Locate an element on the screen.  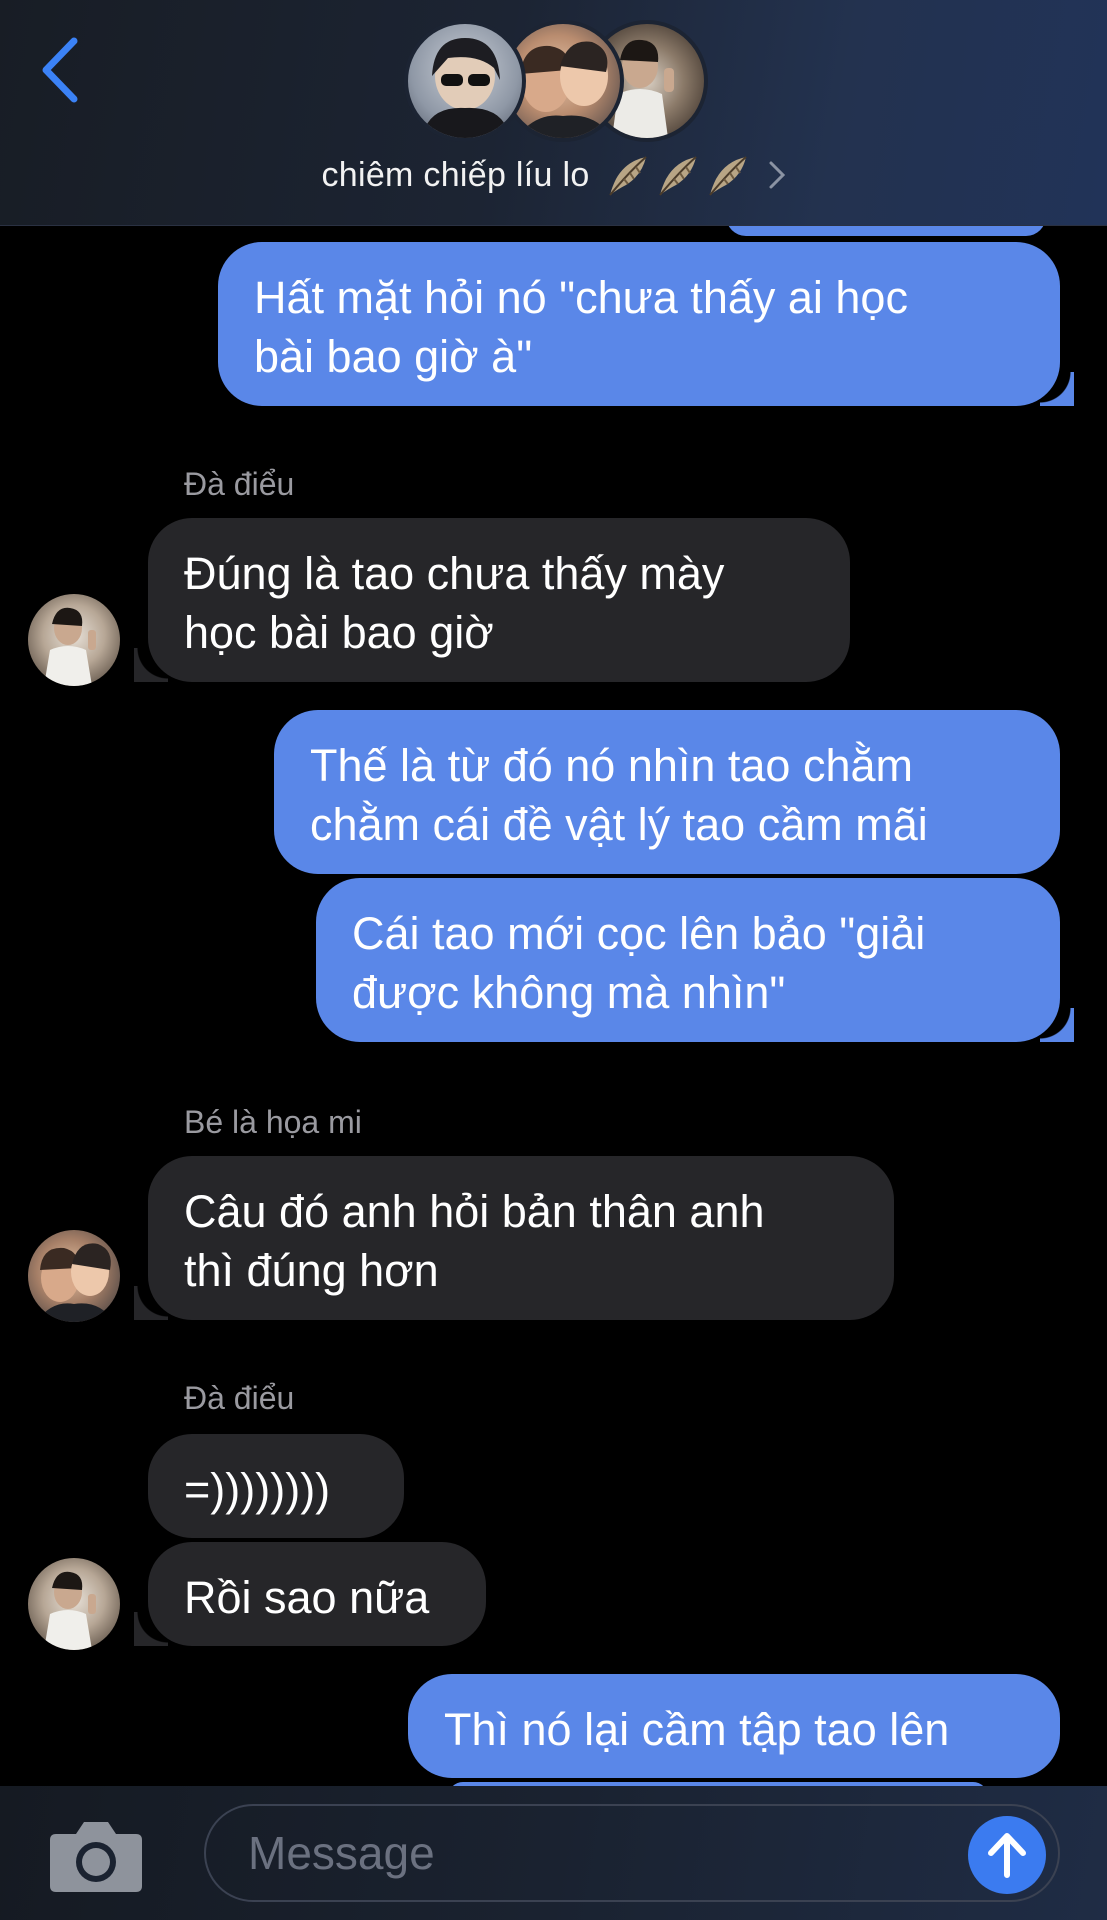
back-button is located at coordinates (60, 70).